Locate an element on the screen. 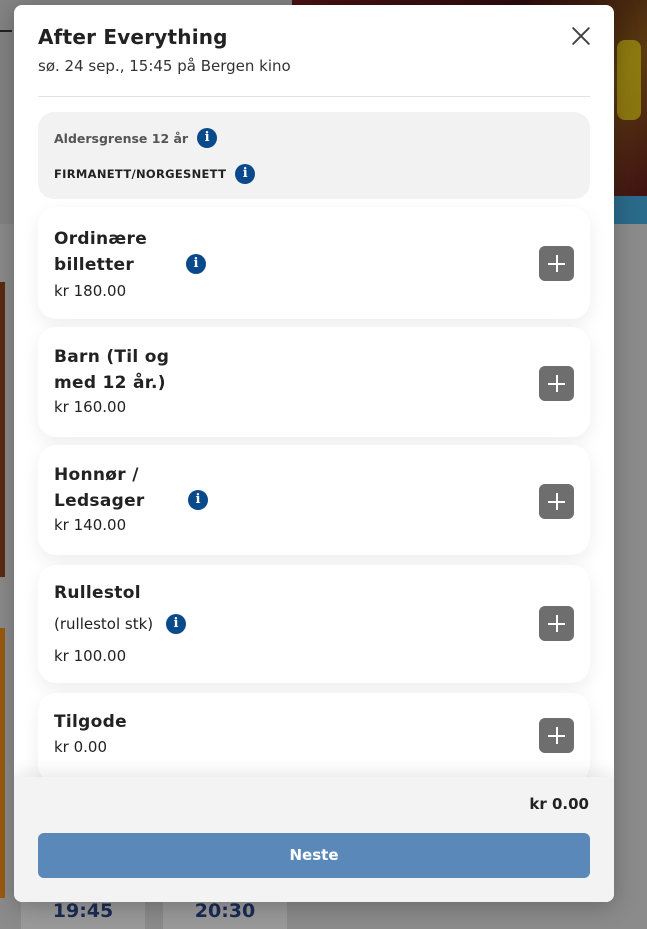 This screenshot has width=647, height=929. age-limit-row: Aldersgrense 12 år i is located at coordinates (136, 138).